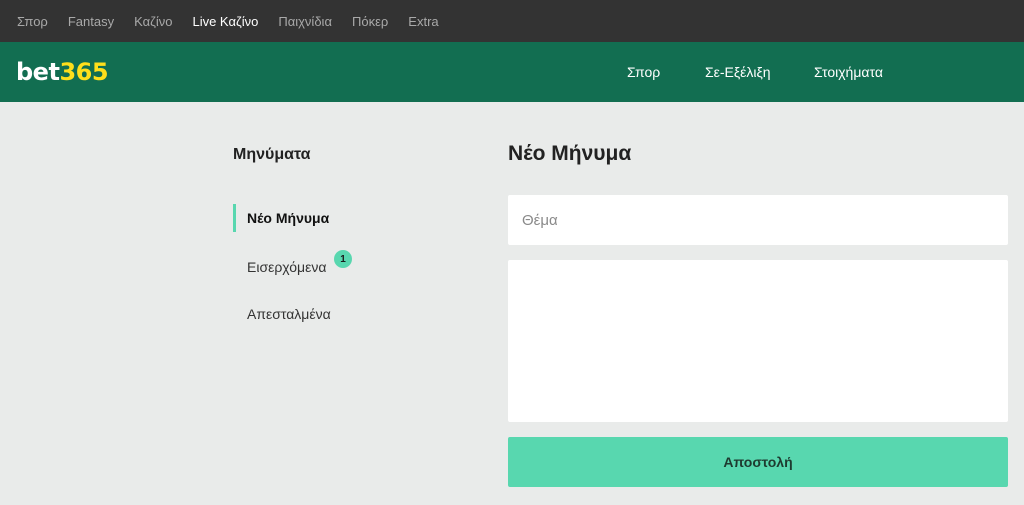 This screenshot has height=505, width=1024. What do you see at coordinates (305, 21) in the screenshot?
I see `topbar-item-games: Παιχνίδια` at bounding box center [305, 21].